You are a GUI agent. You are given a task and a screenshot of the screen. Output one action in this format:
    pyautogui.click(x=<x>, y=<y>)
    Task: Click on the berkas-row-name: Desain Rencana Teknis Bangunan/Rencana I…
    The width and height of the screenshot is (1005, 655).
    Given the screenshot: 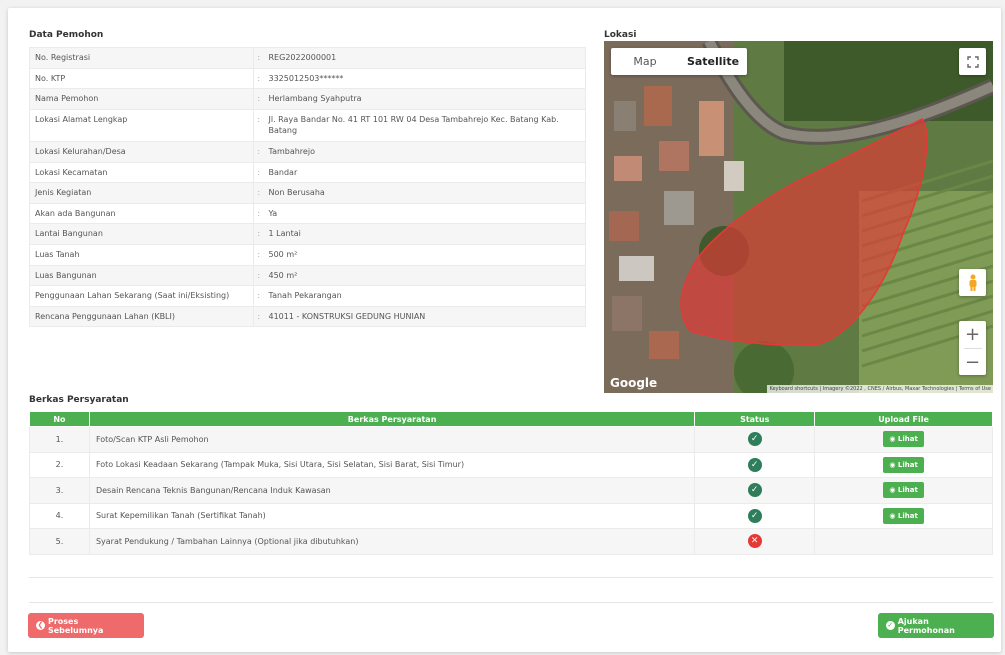 What is the action you would take?
    pyautogui.click(x=392, y=490)
    